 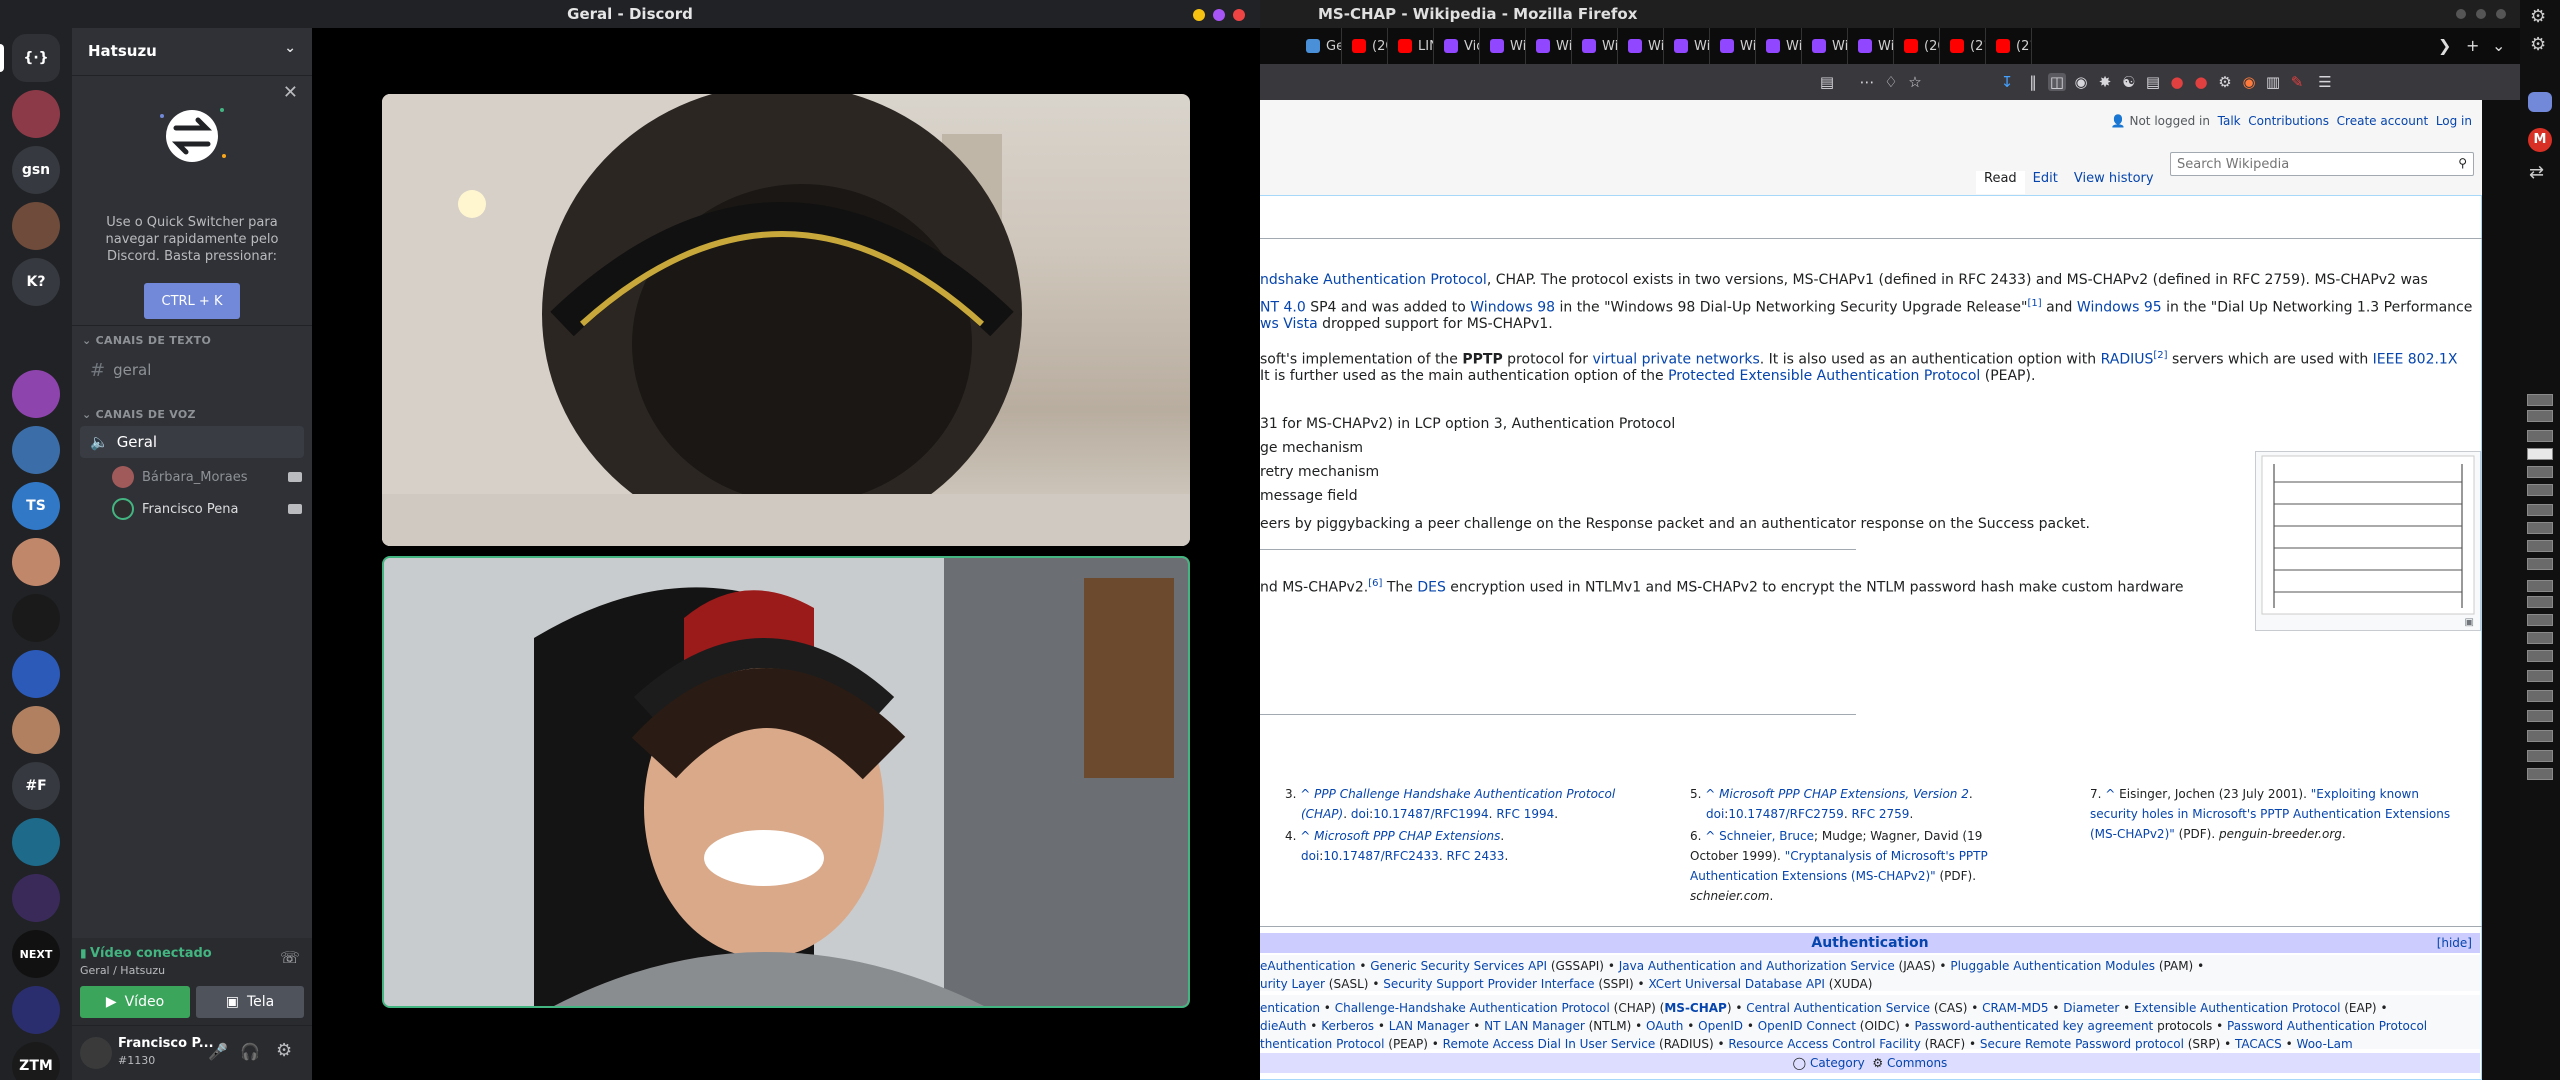 What do you see at coordinates (1915, 82) in the screenshot?
I see `bookmark-star-icon: ☆` at bounding box center [1915, 82].